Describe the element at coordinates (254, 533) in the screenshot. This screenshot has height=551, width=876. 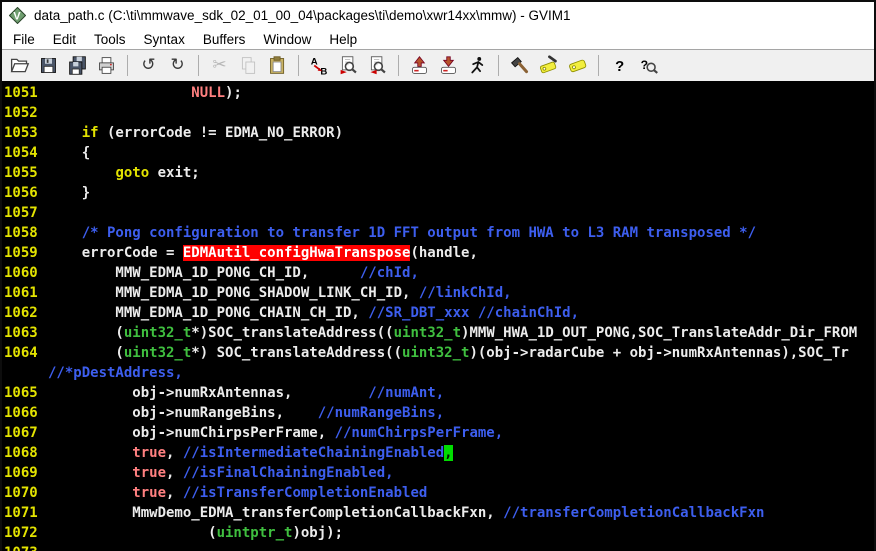
I see `code-segment: uintptr_t` at that location.